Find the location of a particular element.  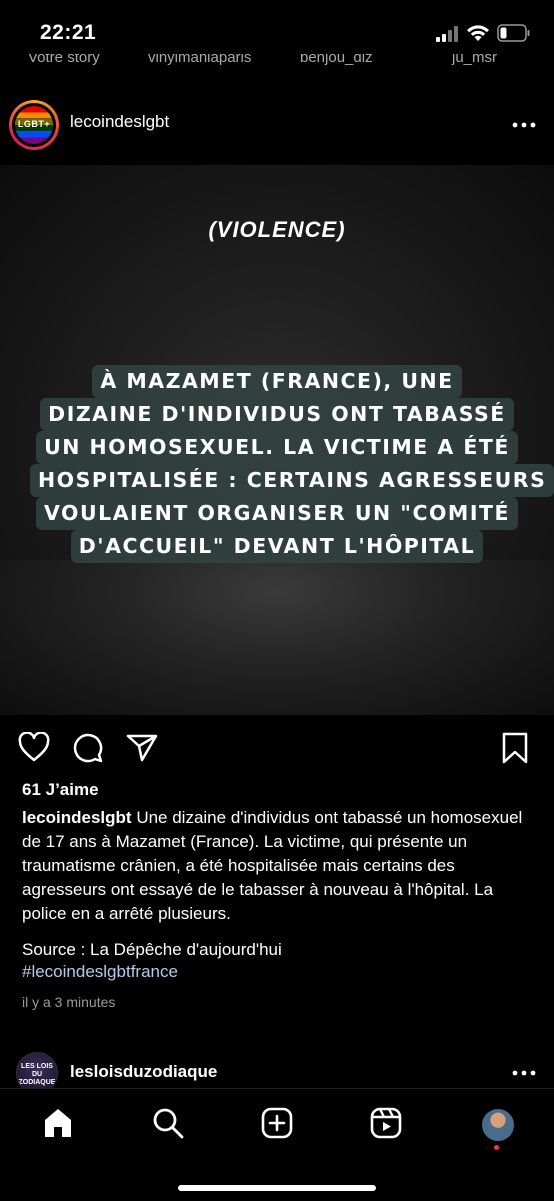

notification-dot is located at coordinates (496, 1147).